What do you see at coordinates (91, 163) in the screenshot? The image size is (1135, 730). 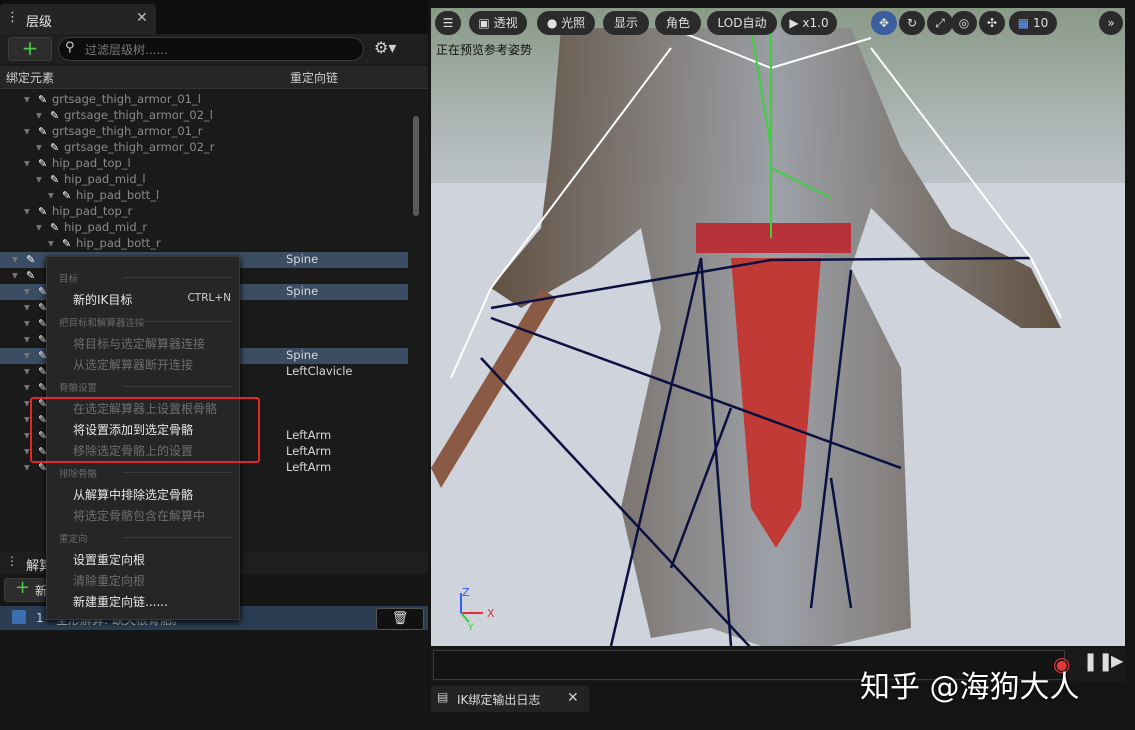 I see `bone-name: hip_pad_top_l` at bounding box center [91, 163].